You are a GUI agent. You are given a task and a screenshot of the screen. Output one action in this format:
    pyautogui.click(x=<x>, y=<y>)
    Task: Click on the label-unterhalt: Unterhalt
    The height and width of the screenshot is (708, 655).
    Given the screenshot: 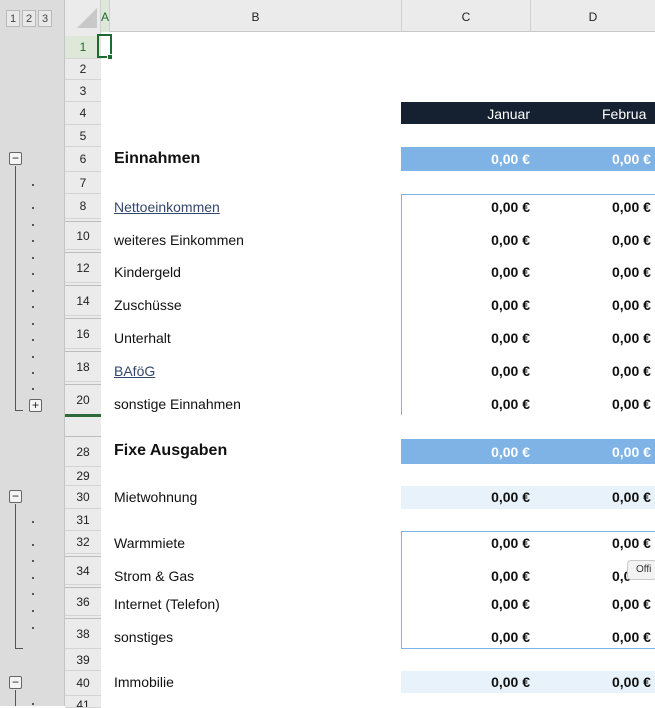 What is the action you would take?
    pyautogui.click(x=142, y=338)
    